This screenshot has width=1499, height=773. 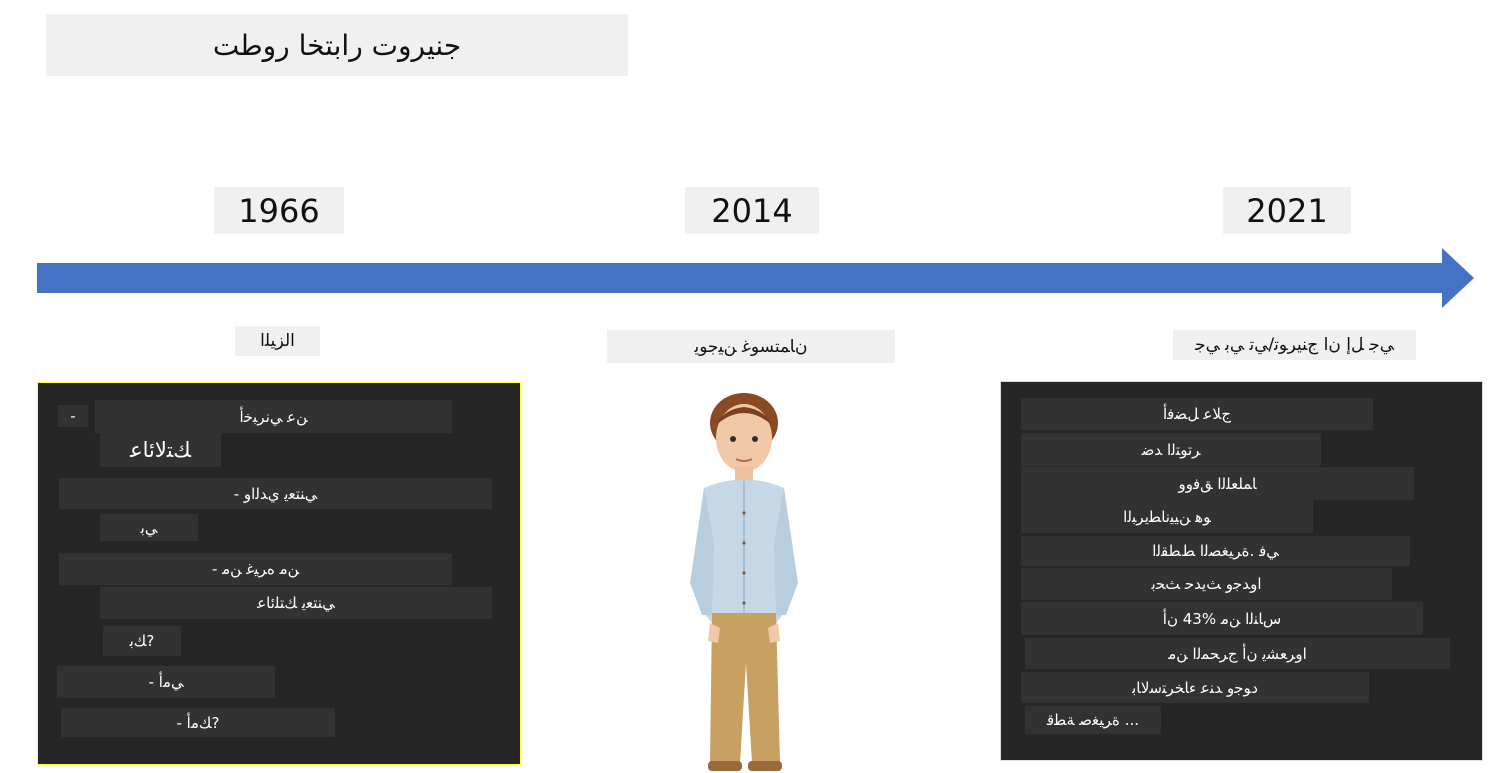 I want to click on panel-line: ﺎﻤﻠﻌﻠﻟﺍ ﻖﻓﻭﻭ, so click(x=1217, y=483).